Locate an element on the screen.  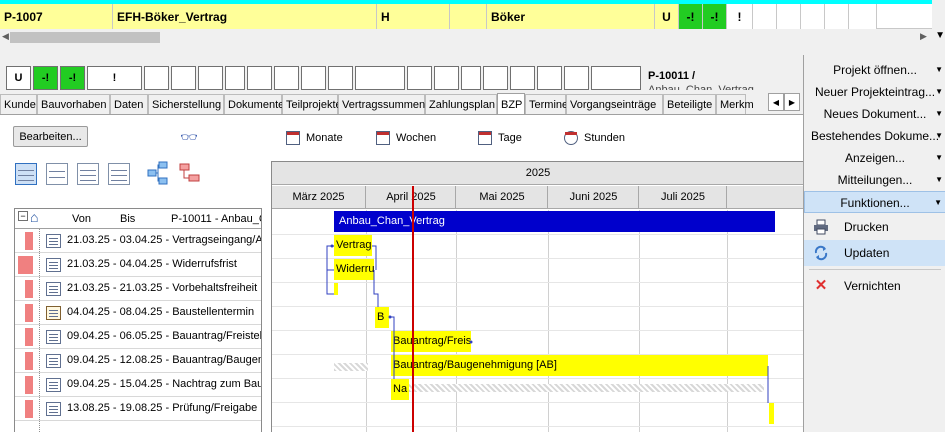
menu-update: Updaten is located at coordinates (874, 253).